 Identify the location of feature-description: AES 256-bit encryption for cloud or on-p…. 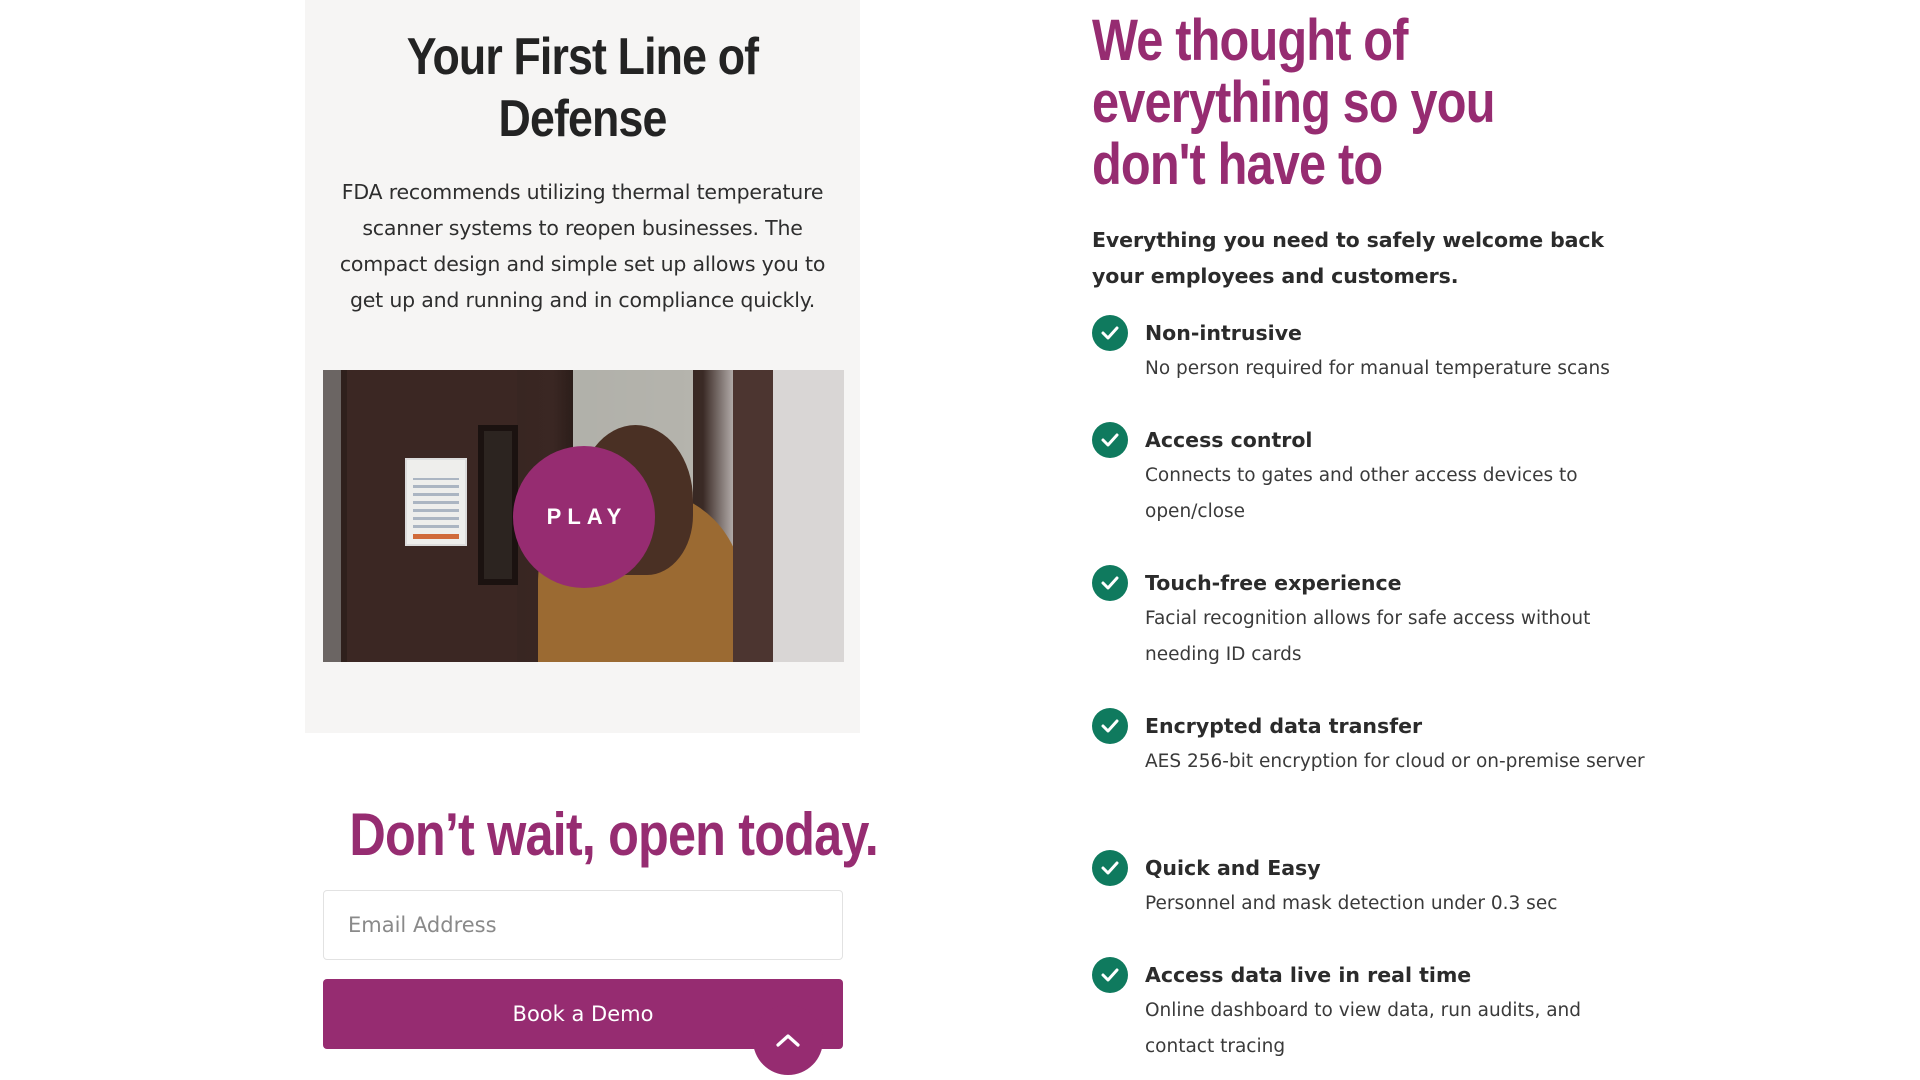
(1395, 761).